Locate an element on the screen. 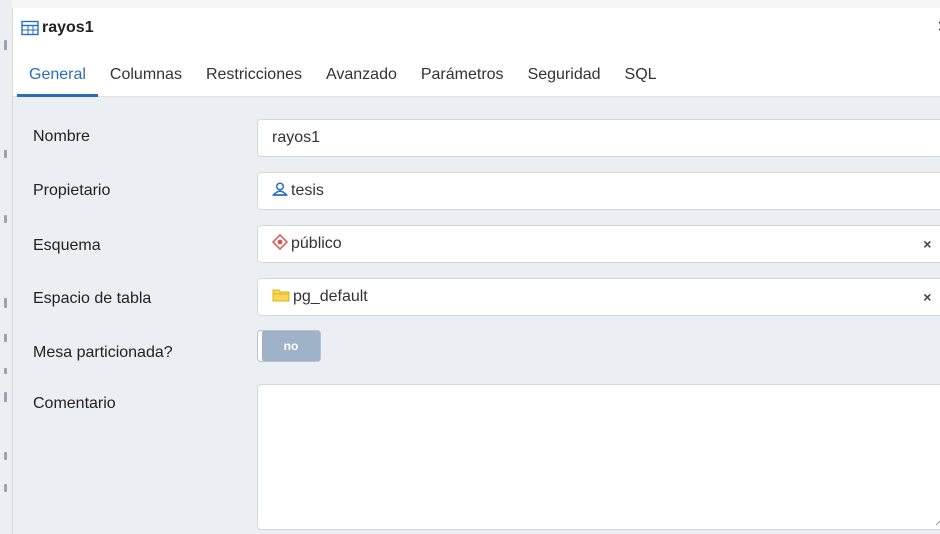  esquema-select: público × ▾ is located at coordinates (598, 244).